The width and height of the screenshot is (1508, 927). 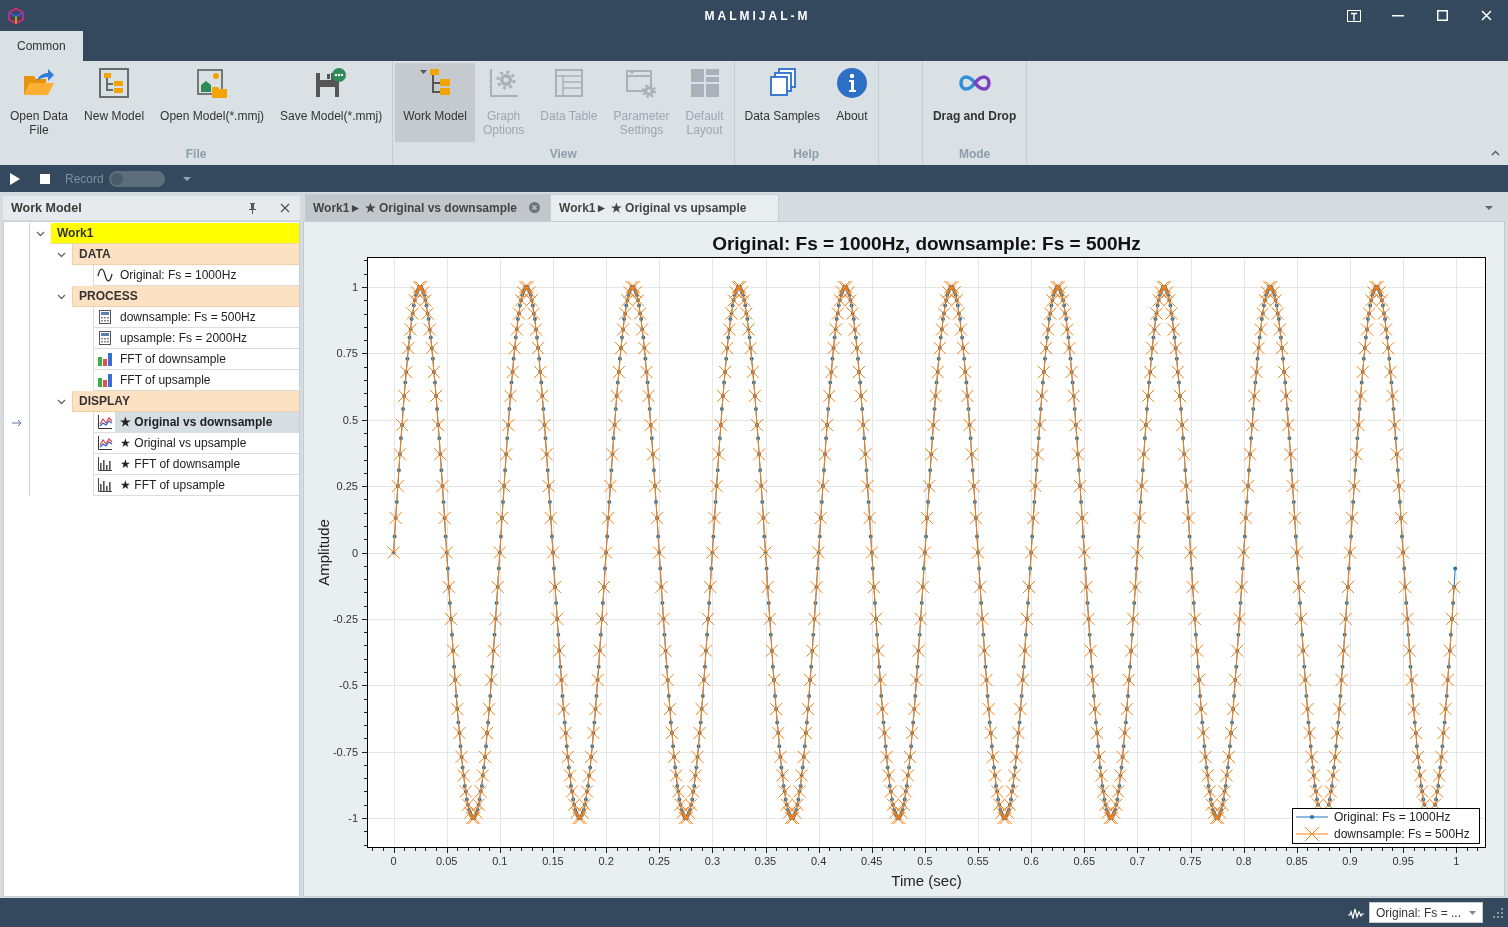 What do you see at coordinates (851, 102) in the screenshot?
I see `ribbon-button: About` at bounding box center [851, 102].